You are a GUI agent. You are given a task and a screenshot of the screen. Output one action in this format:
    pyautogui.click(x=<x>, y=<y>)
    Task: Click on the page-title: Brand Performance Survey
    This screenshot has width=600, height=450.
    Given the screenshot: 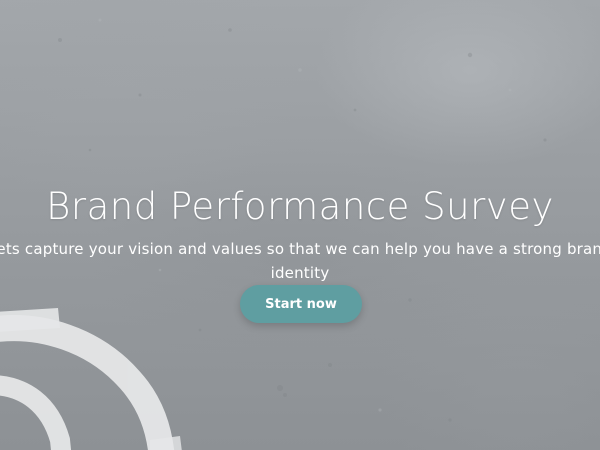 What is the action you would take?
    pyautogui.click(x=300, y=206)
    